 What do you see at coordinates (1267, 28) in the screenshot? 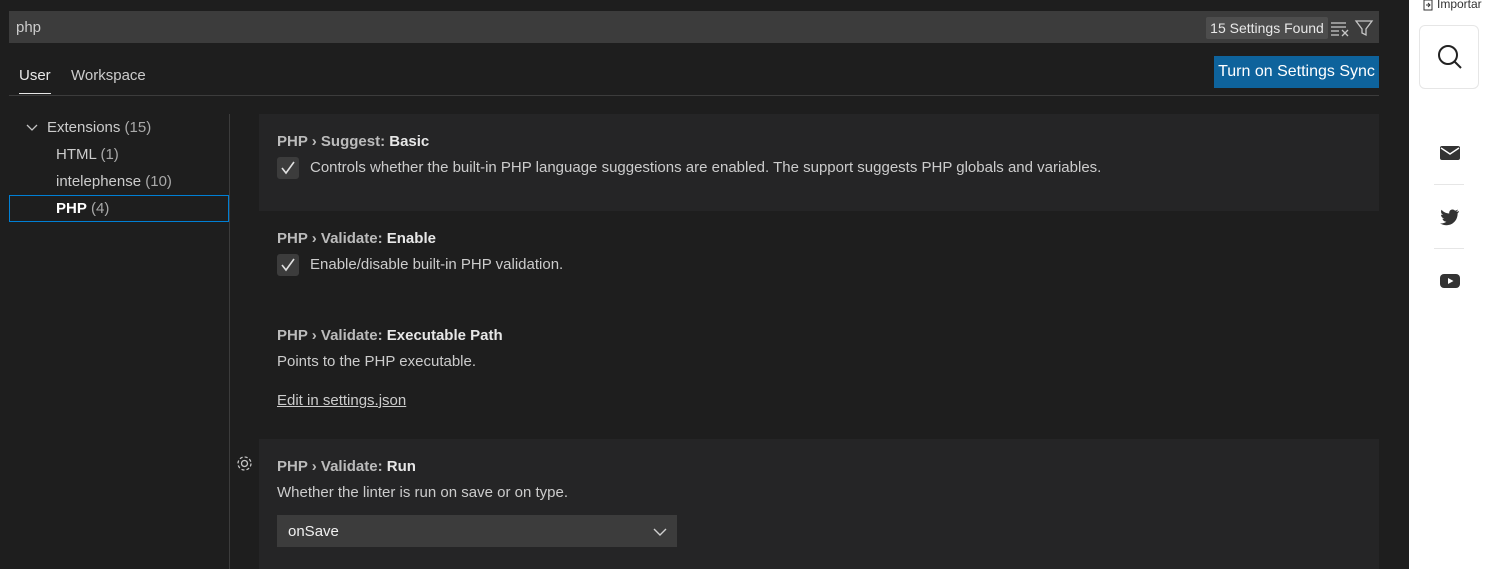
I see `results-count-badge: 15 Settings Found` at bounding box center [1267, 28].